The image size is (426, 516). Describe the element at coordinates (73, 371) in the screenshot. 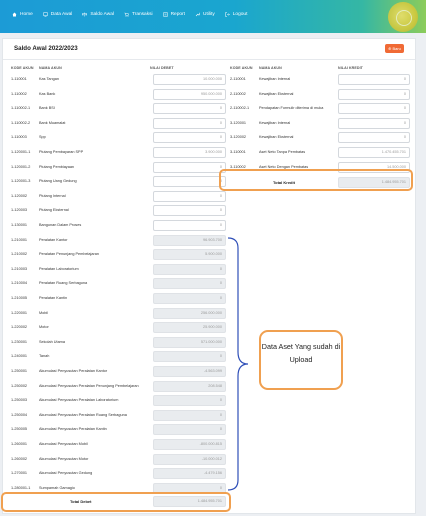

I see `account-name: Akumulasi Penyusutan Peralatan Kantor` at that location.